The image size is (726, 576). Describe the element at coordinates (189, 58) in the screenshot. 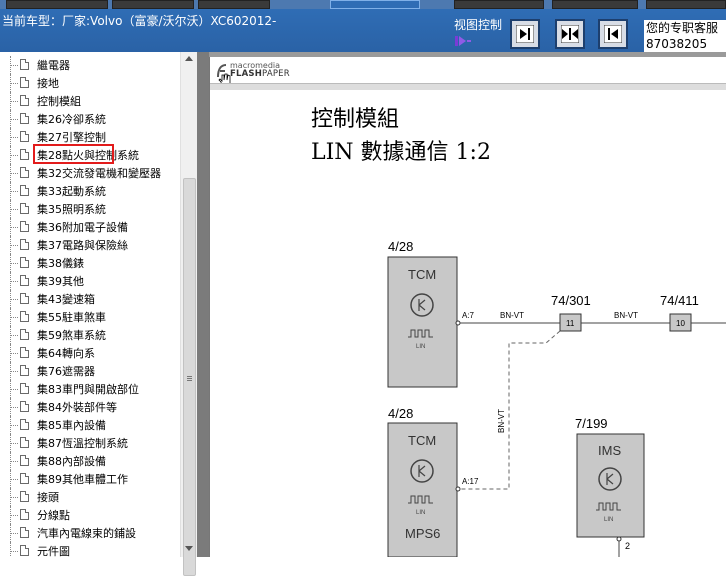

I see `scroll-up-icon` at that location.